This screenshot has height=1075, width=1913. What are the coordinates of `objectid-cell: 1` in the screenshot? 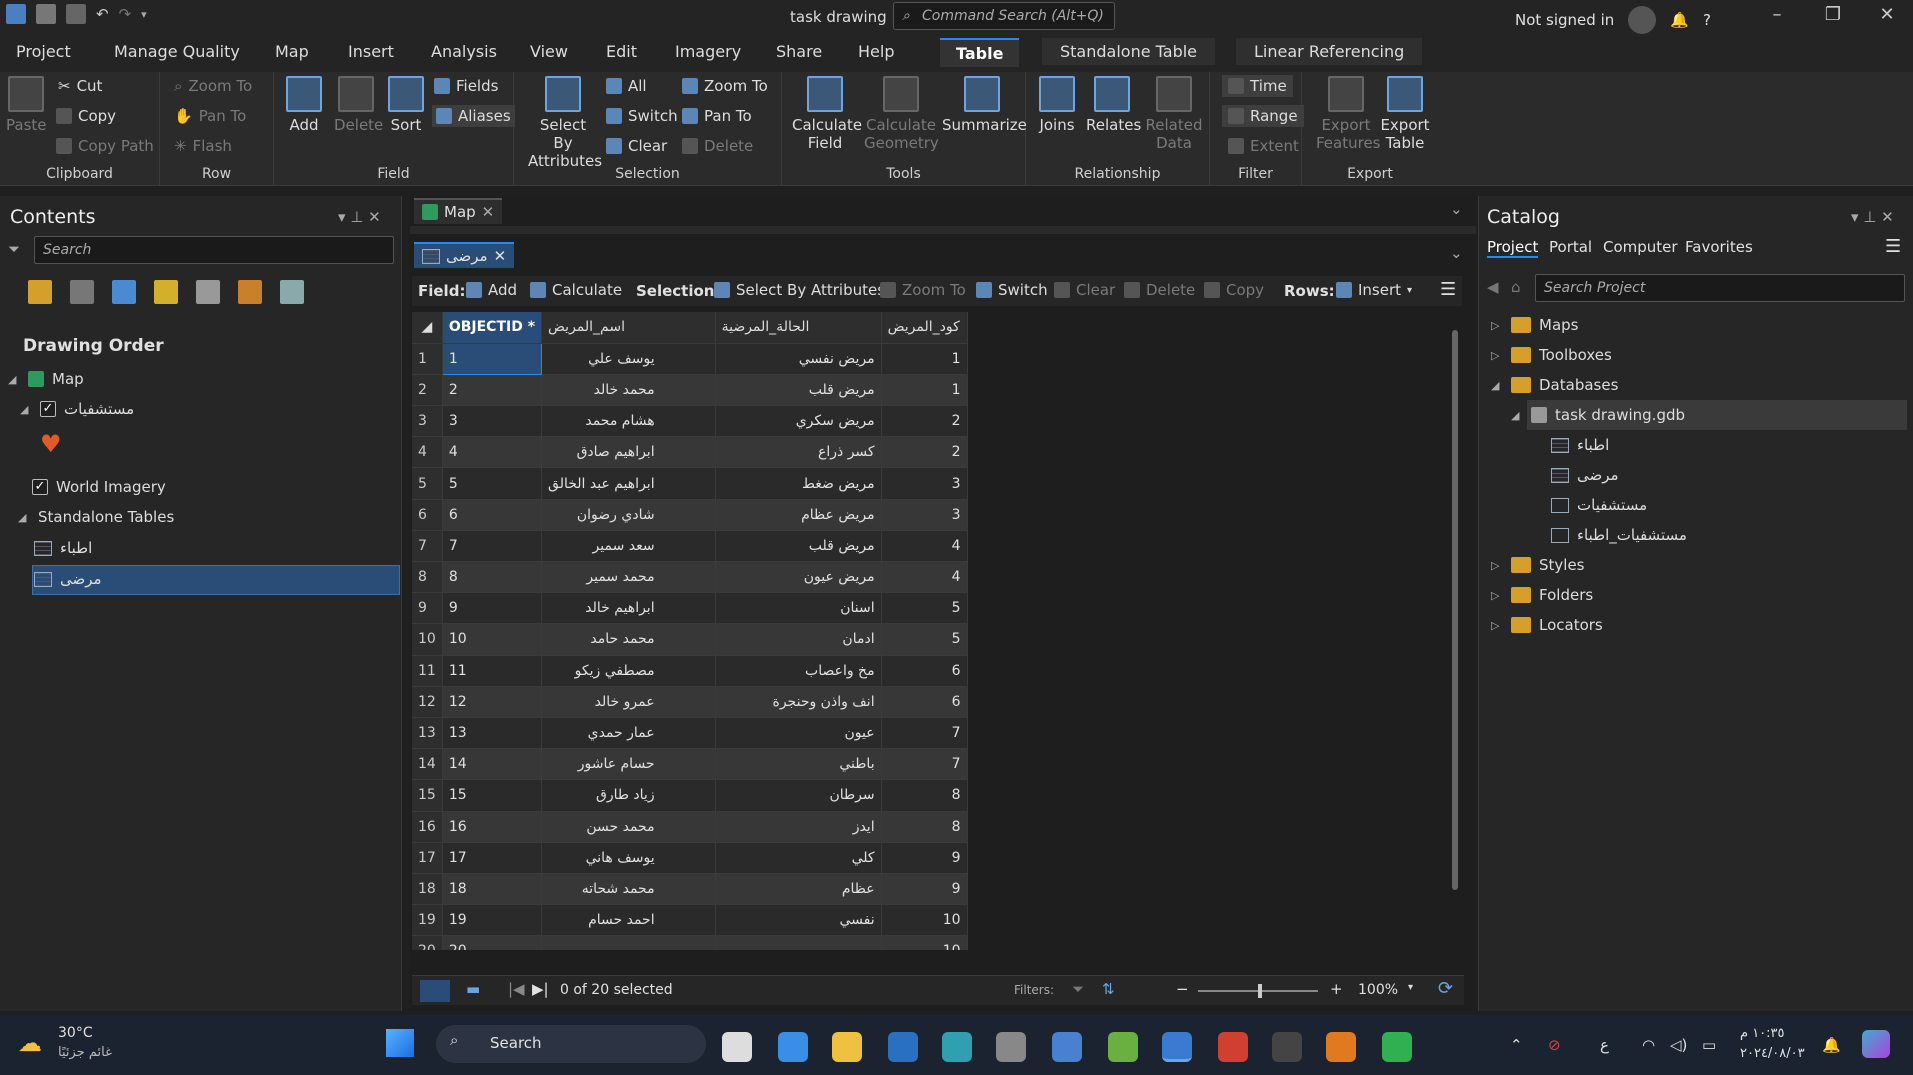 It's located at (492, 358).